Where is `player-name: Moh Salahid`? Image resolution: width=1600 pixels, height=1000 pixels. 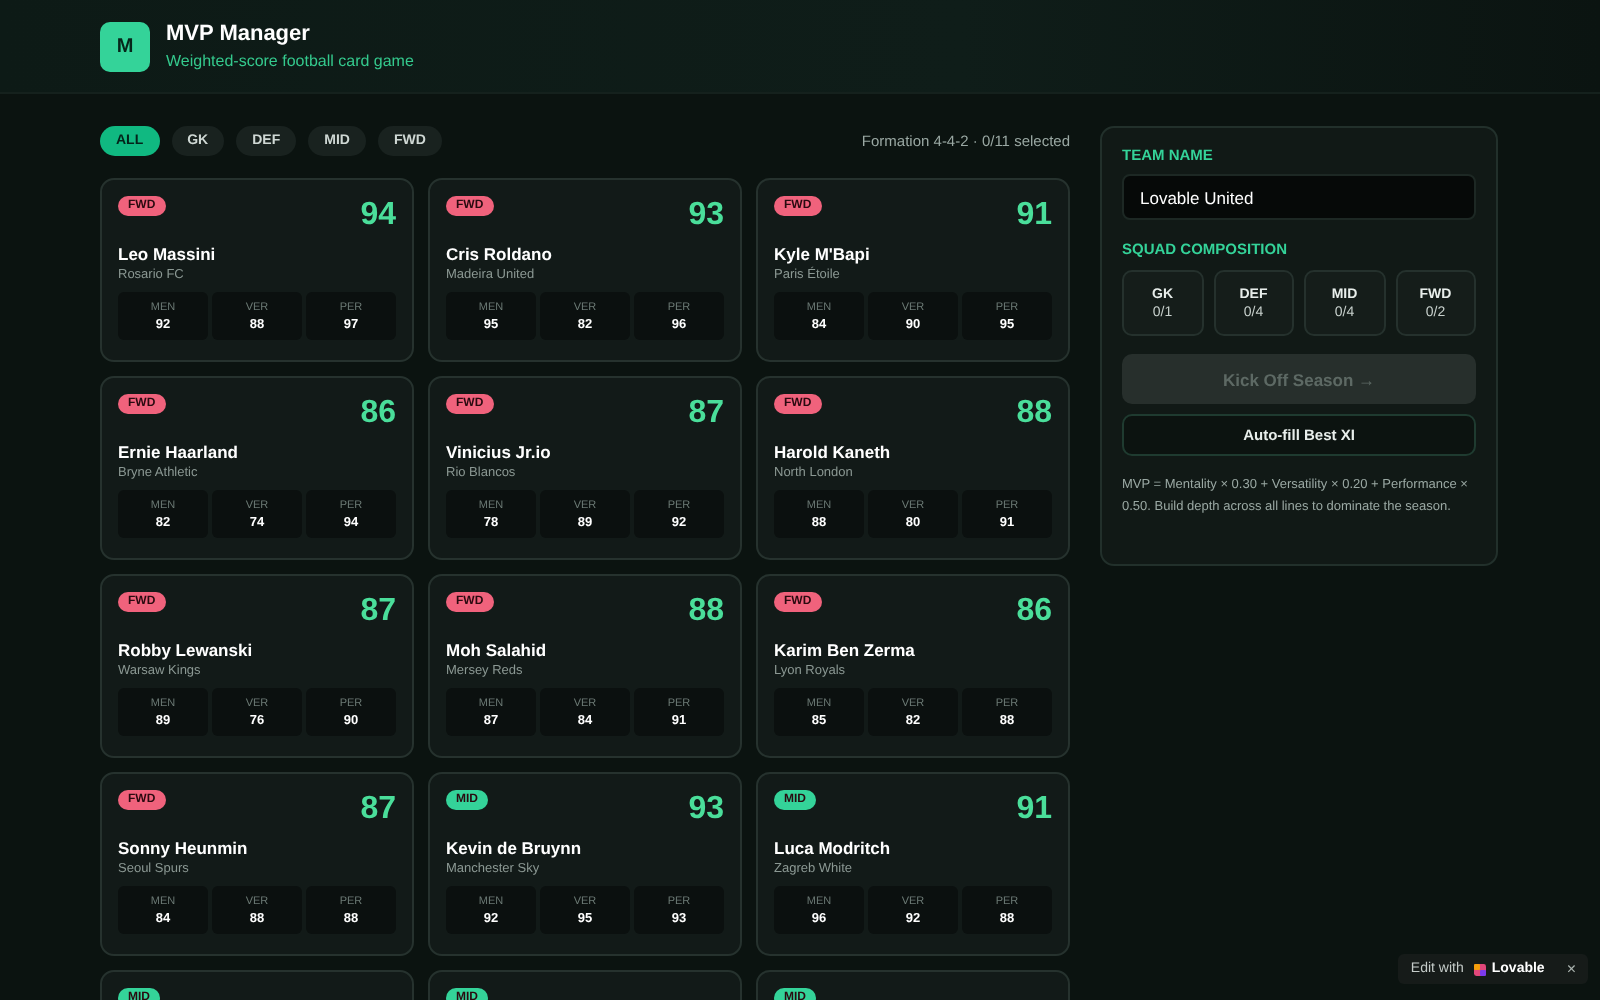
player-name: Moh Salahid is located at coordinates (497, 650).